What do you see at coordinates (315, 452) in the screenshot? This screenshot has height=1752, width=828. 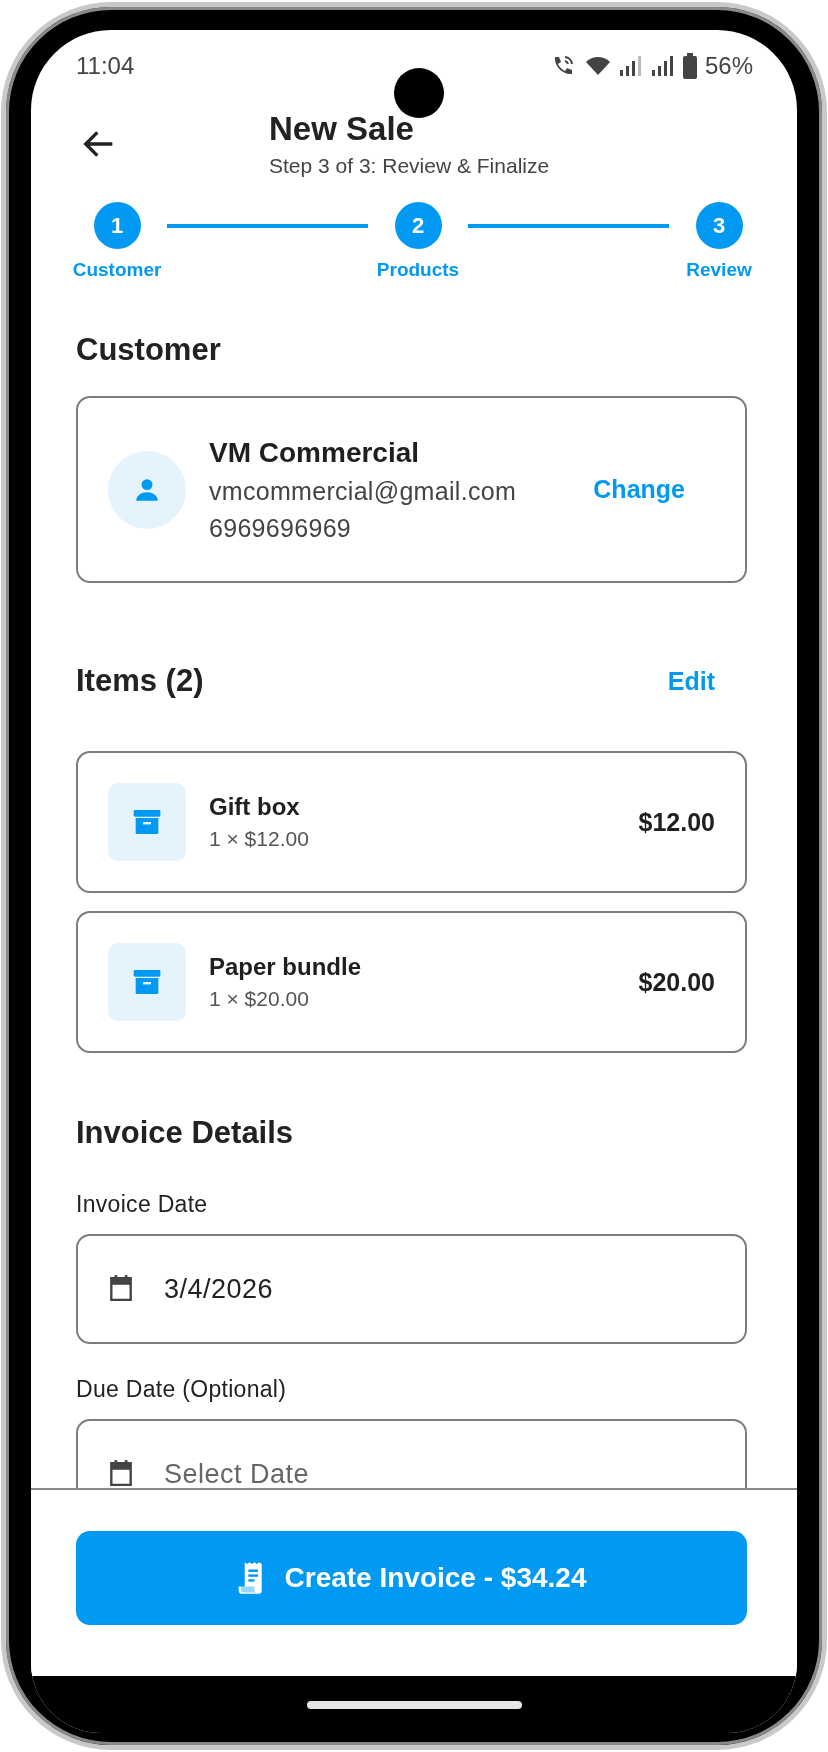 I see `customer-name: VM Commercial` at bounding box center [315, 452].